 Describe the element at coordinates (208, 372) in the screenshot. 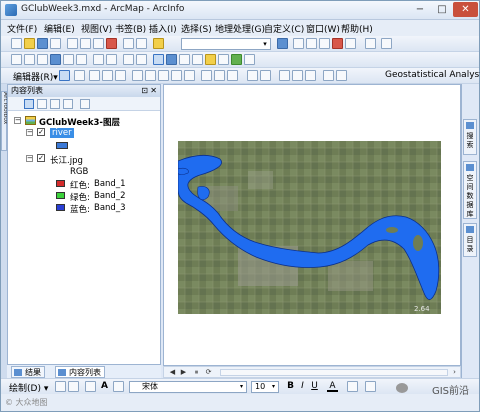

I see `refresh-icon: ⟳` at that location.